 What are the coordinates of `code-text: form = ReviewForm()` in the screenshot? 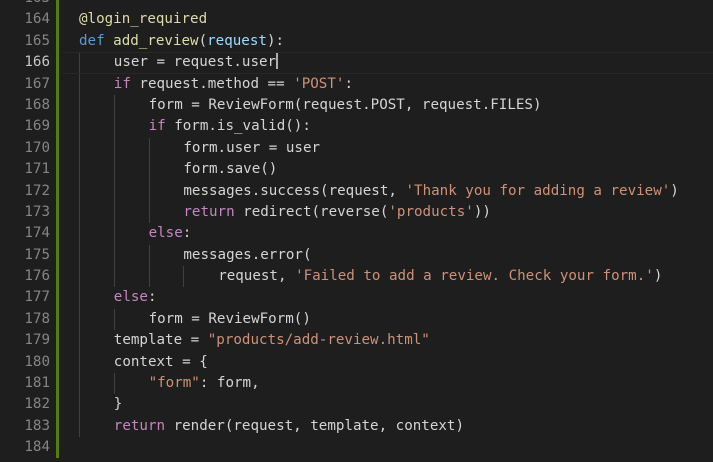 It's located at (230, 319).